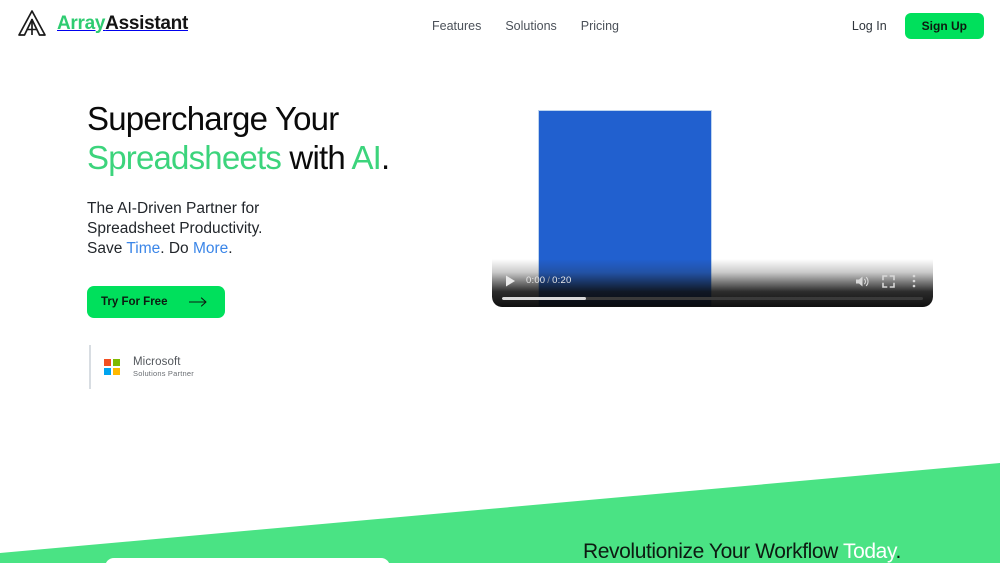 The width and height of the screenshot is (1000, 563). I want to click on try-for-free-label: Try For Free, so click(134, 302).